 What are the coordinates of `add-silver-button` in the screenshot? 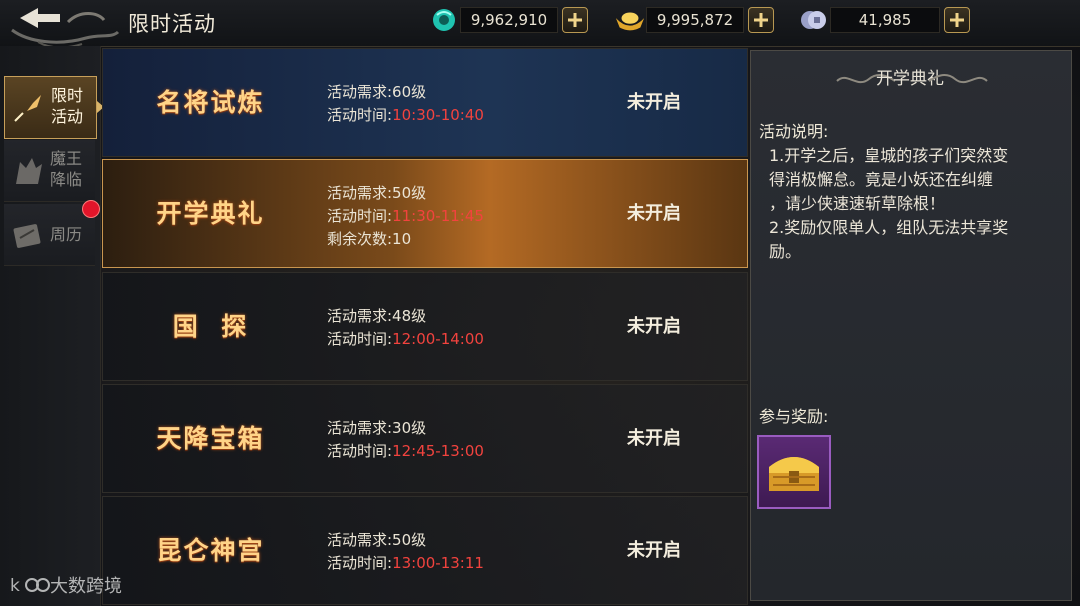 It's located at (957, 20).